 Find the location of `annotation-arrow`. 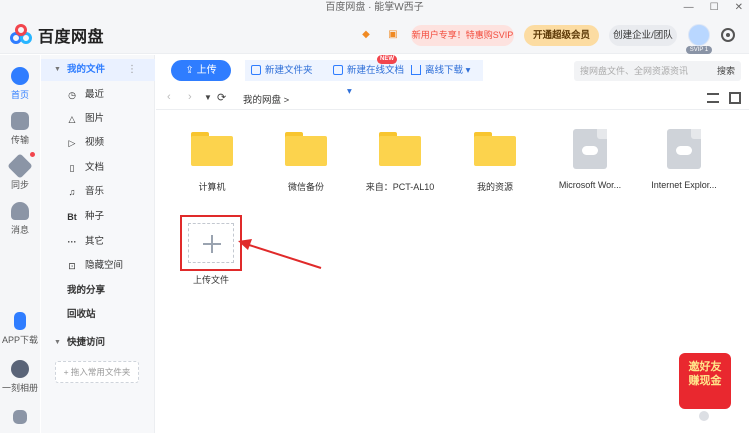

annotation-arrow is located at coordinates (280, 254).